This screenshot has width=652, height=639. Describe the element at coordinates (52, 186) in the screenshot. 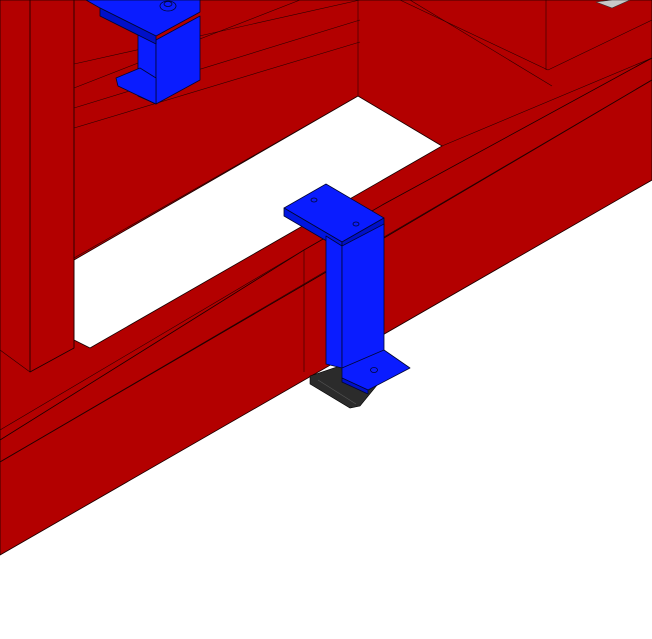

I see `left-post-front` at that location.